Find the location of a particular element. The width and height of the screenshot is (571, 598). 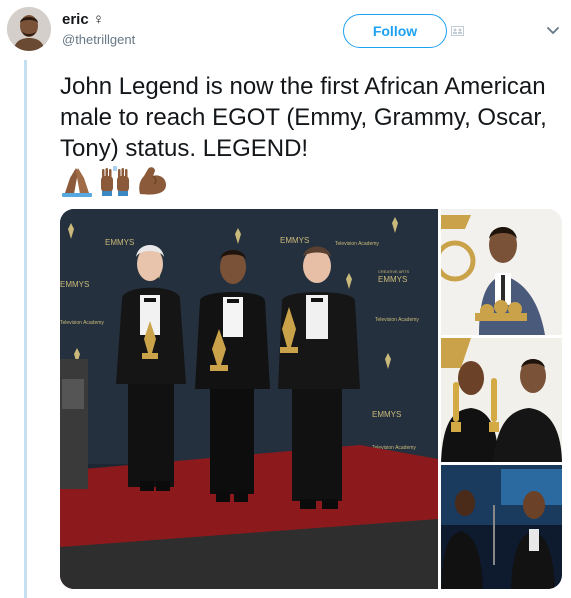

side-photo-tony is located at coordinates (501, 527).